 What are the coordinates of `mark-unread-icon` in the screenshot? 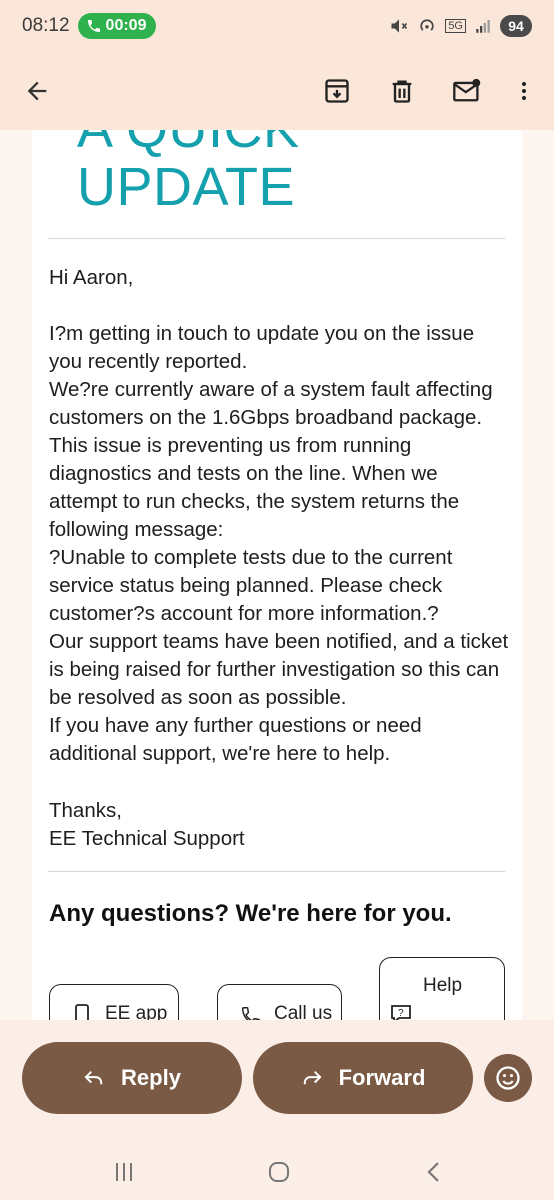 It's located at (467, 90).